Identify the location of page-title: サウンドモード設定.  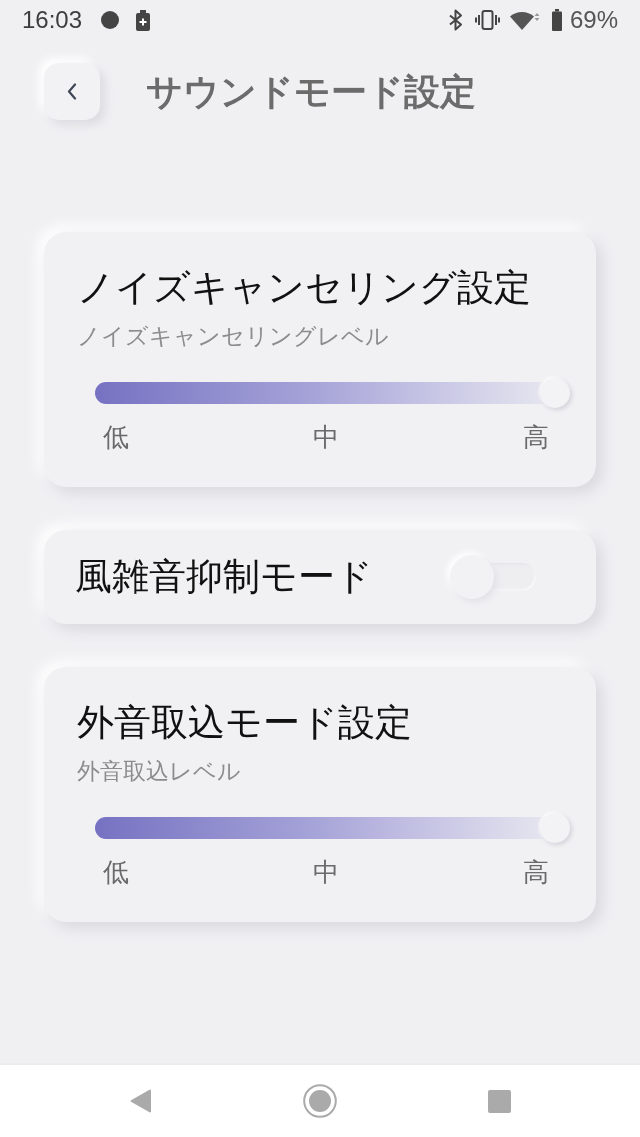
(311, 91).